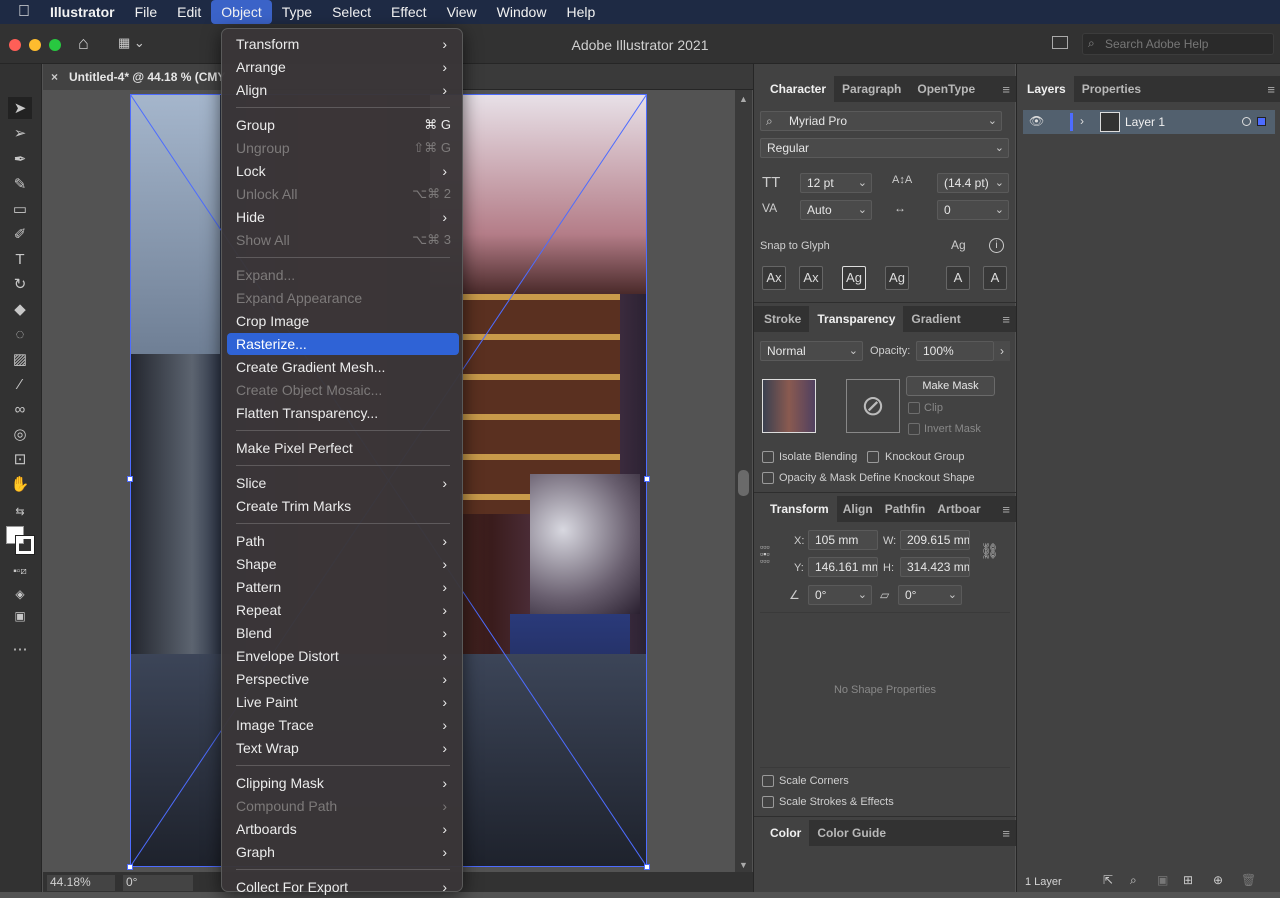  Describe the element at coordinates (995, 278) in the screenshot. I see `snap-anchor-icon: A` at that location.